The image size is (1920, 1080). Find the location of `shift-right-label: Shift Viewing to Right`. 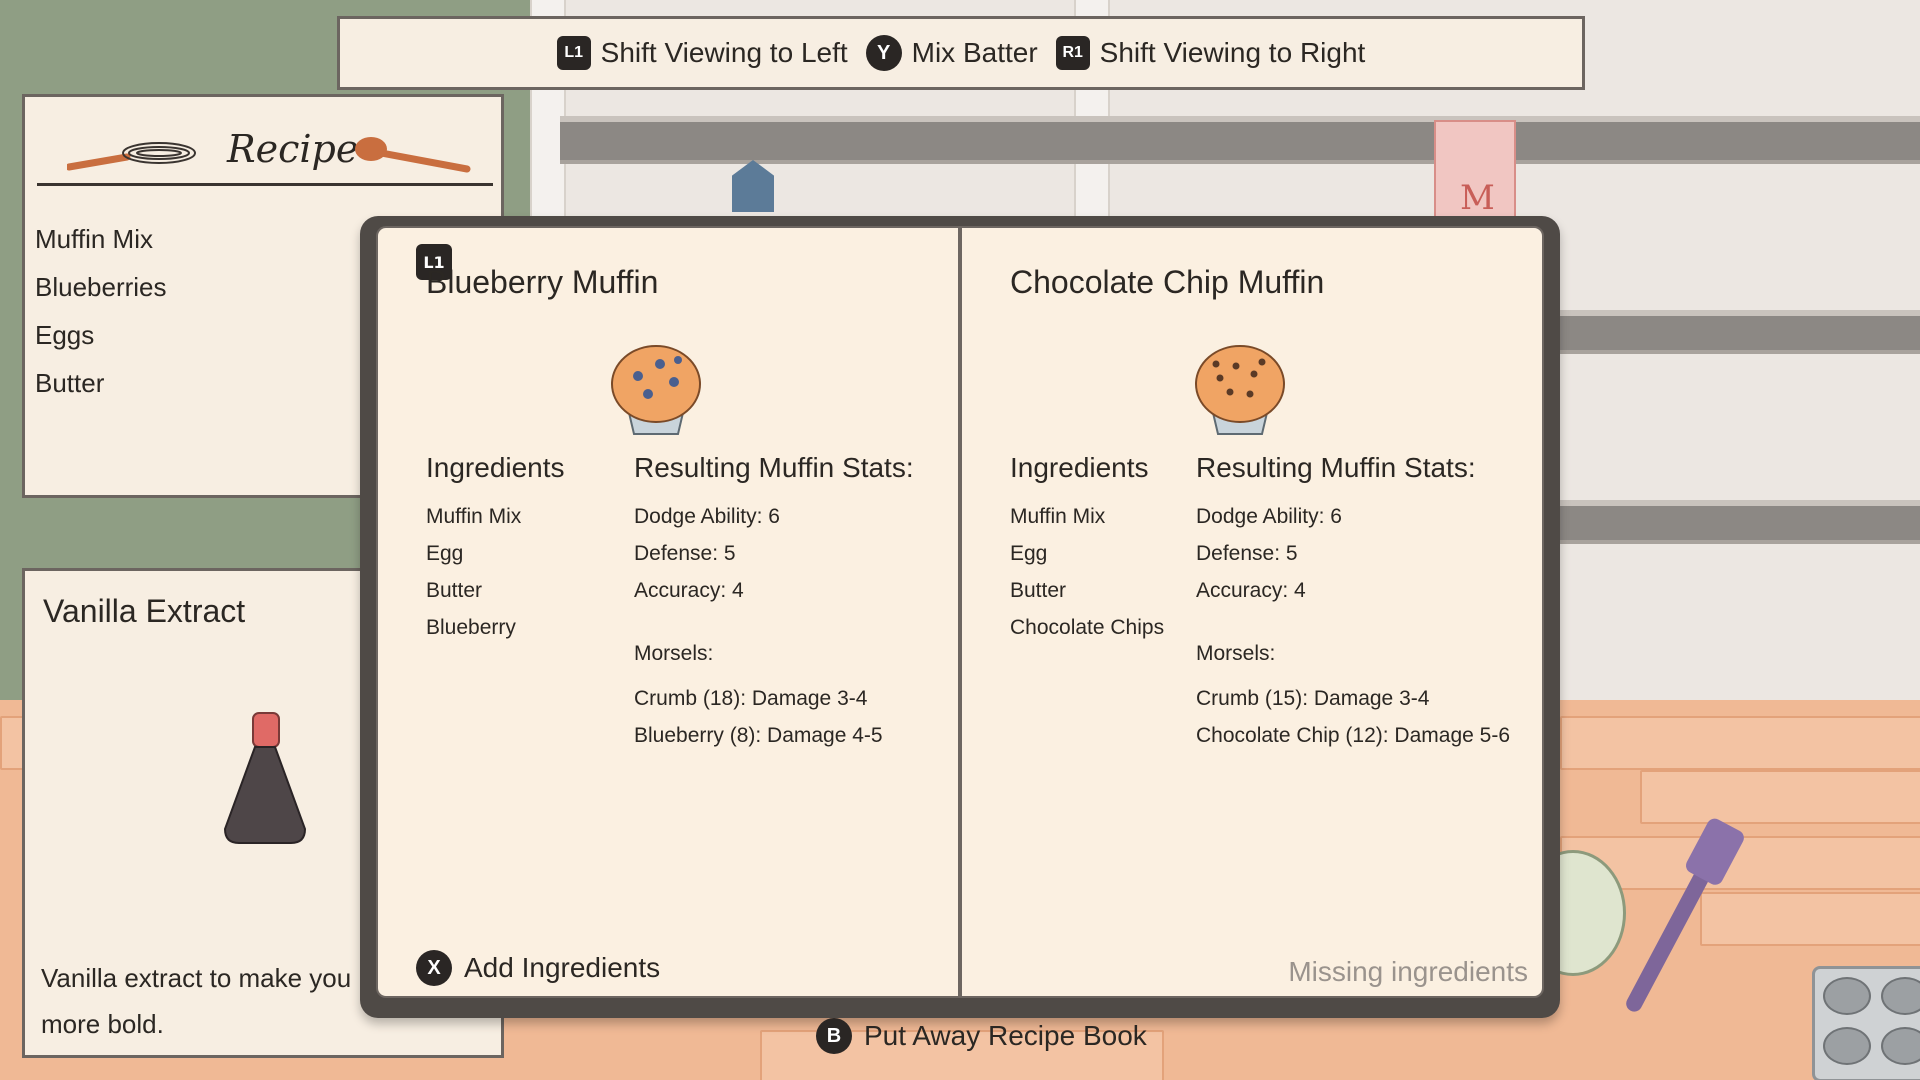

shift-right-label: Shift Viewing to Right is located at coordinates (1232, 52).